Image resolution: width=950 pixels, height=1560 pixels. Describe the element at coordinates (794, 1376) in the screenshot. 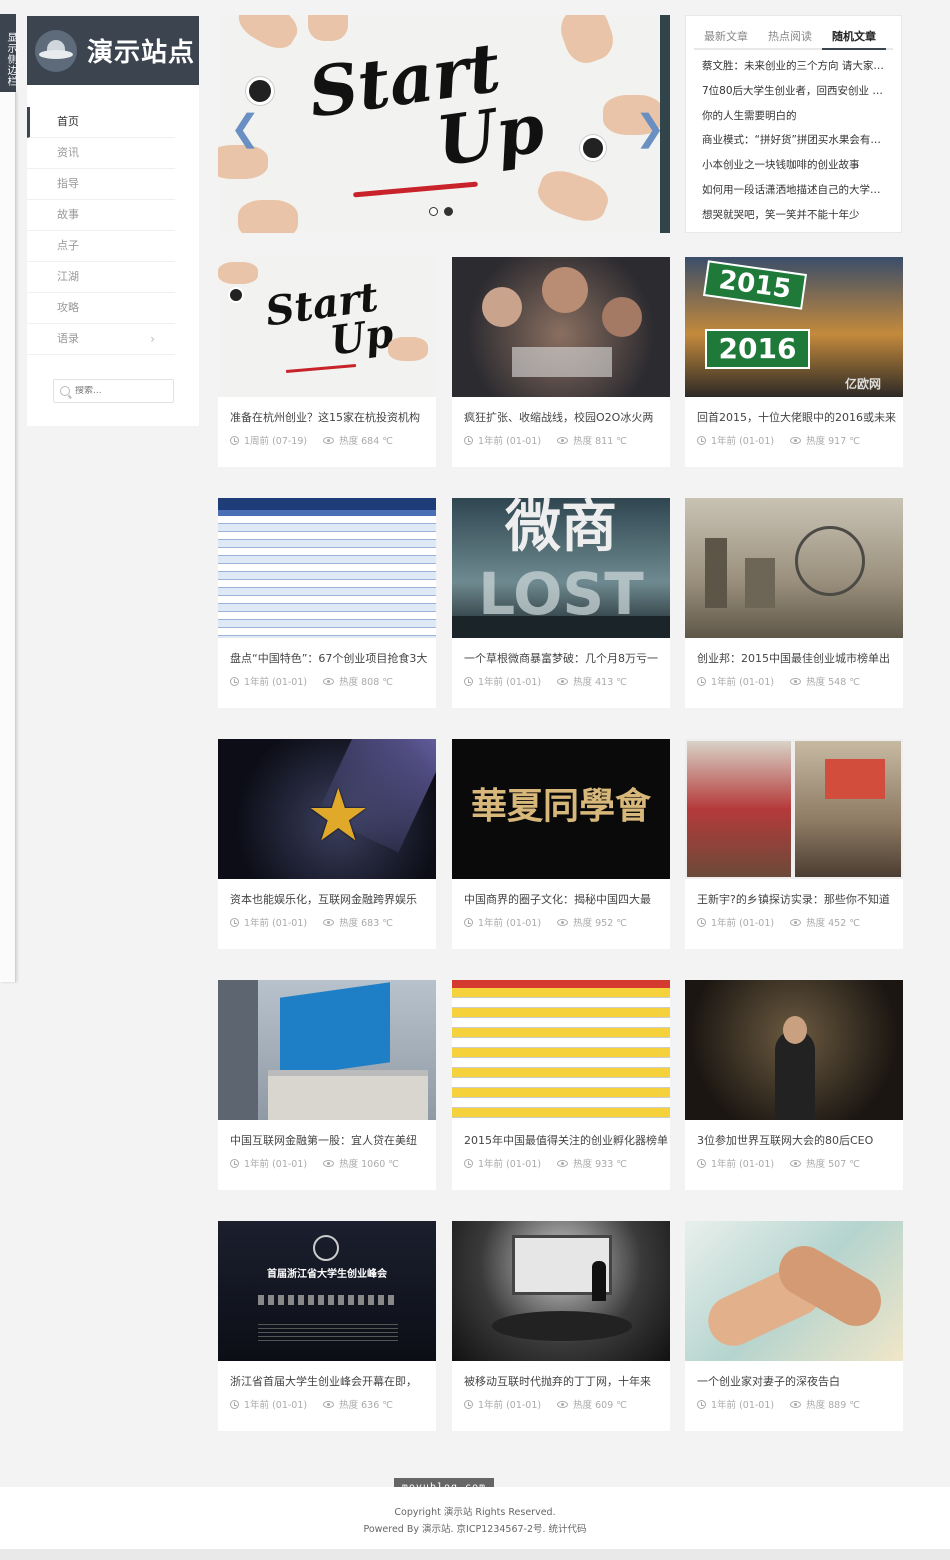

I see `article-title: 一个创业家对妻子的深夜告白` at that location.